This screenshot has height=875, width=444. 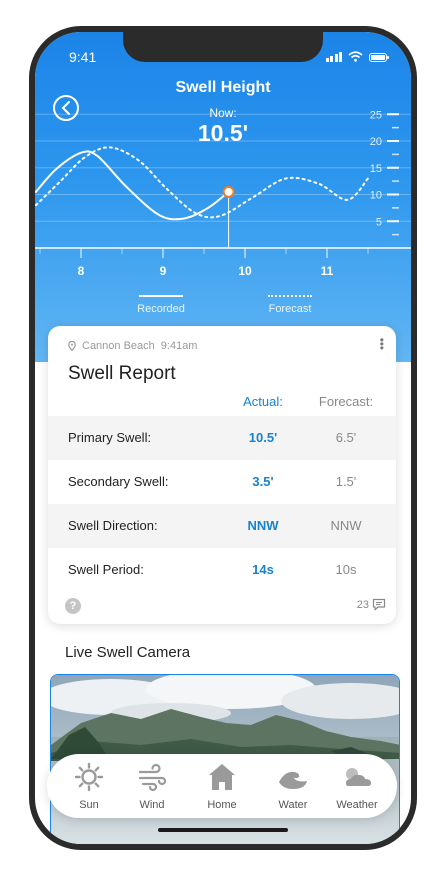 I want to click on x-tick-label: 8, so click(x=81, y=271).